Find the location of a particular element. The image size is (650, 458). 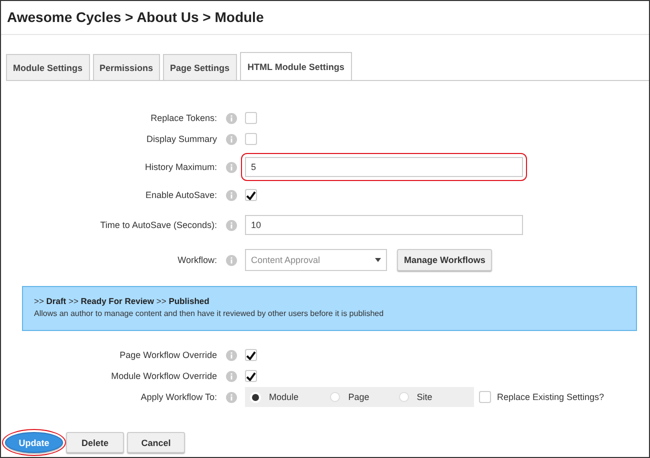

tab: HTML Module Settings is located at coordinates (296, 66).